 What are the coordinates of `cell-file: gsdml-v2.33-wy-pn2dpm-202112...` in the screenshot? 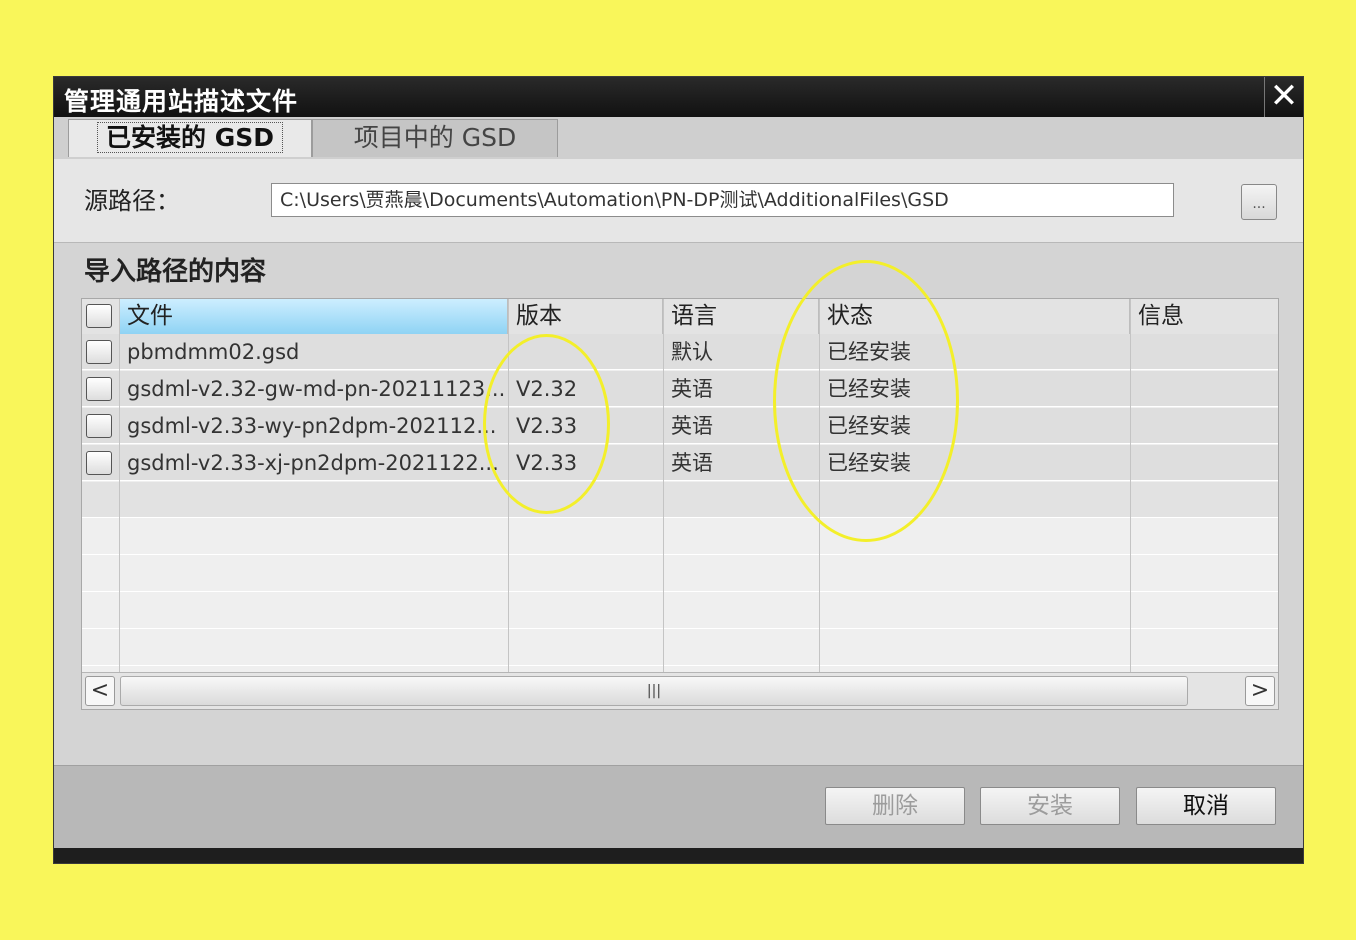 It's located at (312, 426).